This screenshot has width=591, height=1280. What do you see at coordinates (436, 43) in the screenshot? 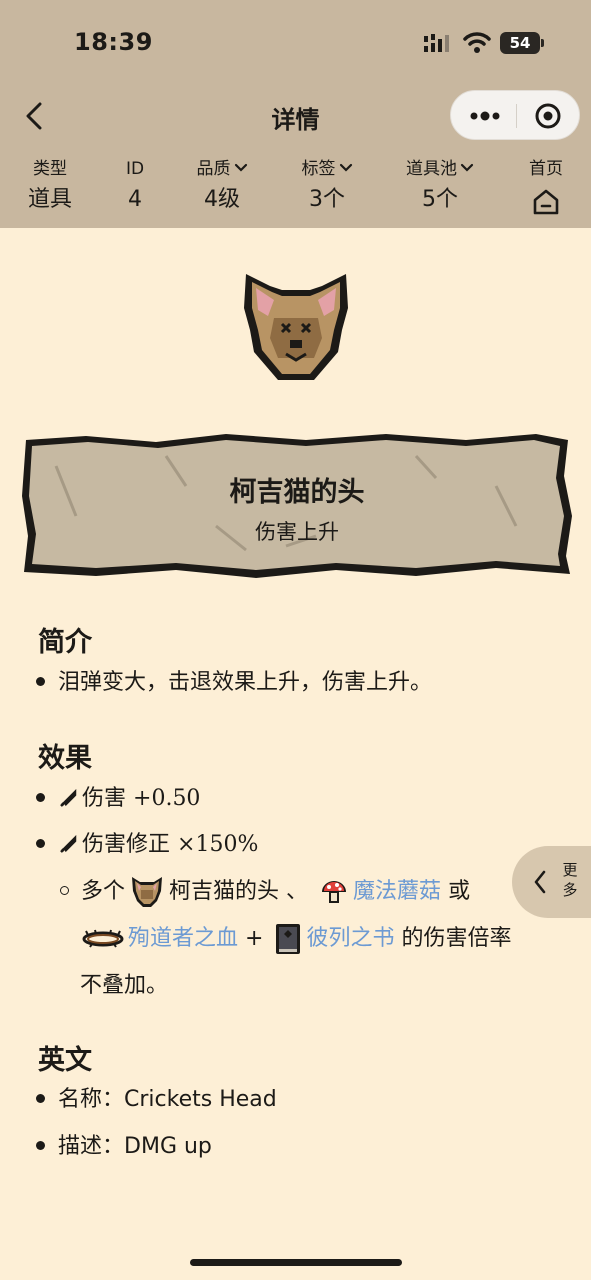
I see `cellular-signal-icon` at bounding box center [436, 43].